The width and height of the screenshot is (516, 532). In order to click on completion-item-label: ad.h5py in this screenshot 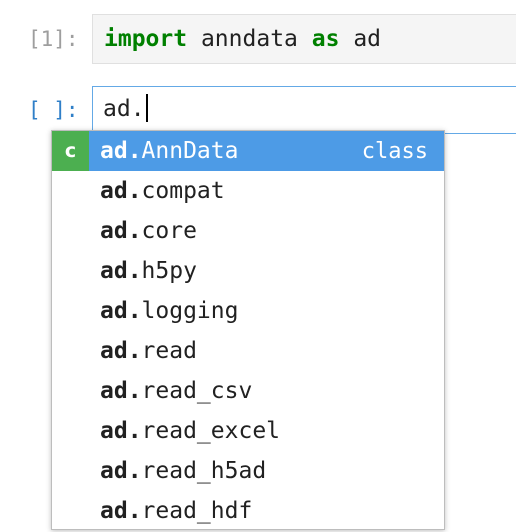, I will do `click(148, 271)`.